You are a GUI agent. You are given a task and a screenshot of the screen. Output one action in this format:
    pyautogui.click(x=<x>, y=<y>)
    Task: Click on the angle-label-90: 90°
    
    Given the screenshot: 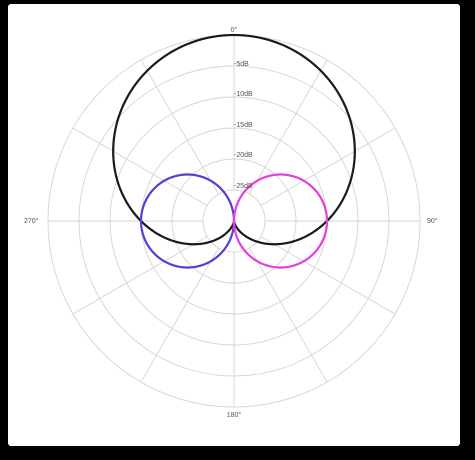 What is the action you would take?
    pyautogui.click(x=432, y=221)
    